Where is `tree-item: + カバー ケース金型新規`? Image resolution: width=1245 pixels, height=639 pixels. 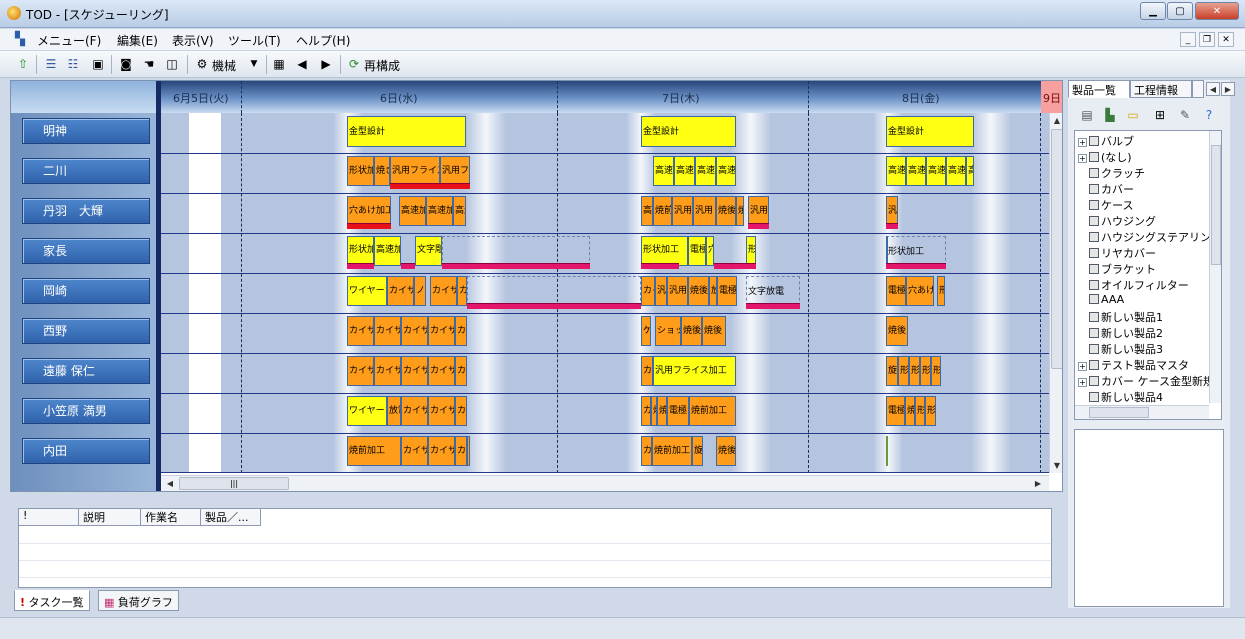 tree-item: + カバー ケース金型新規 is located at coordinates (1146, 381).